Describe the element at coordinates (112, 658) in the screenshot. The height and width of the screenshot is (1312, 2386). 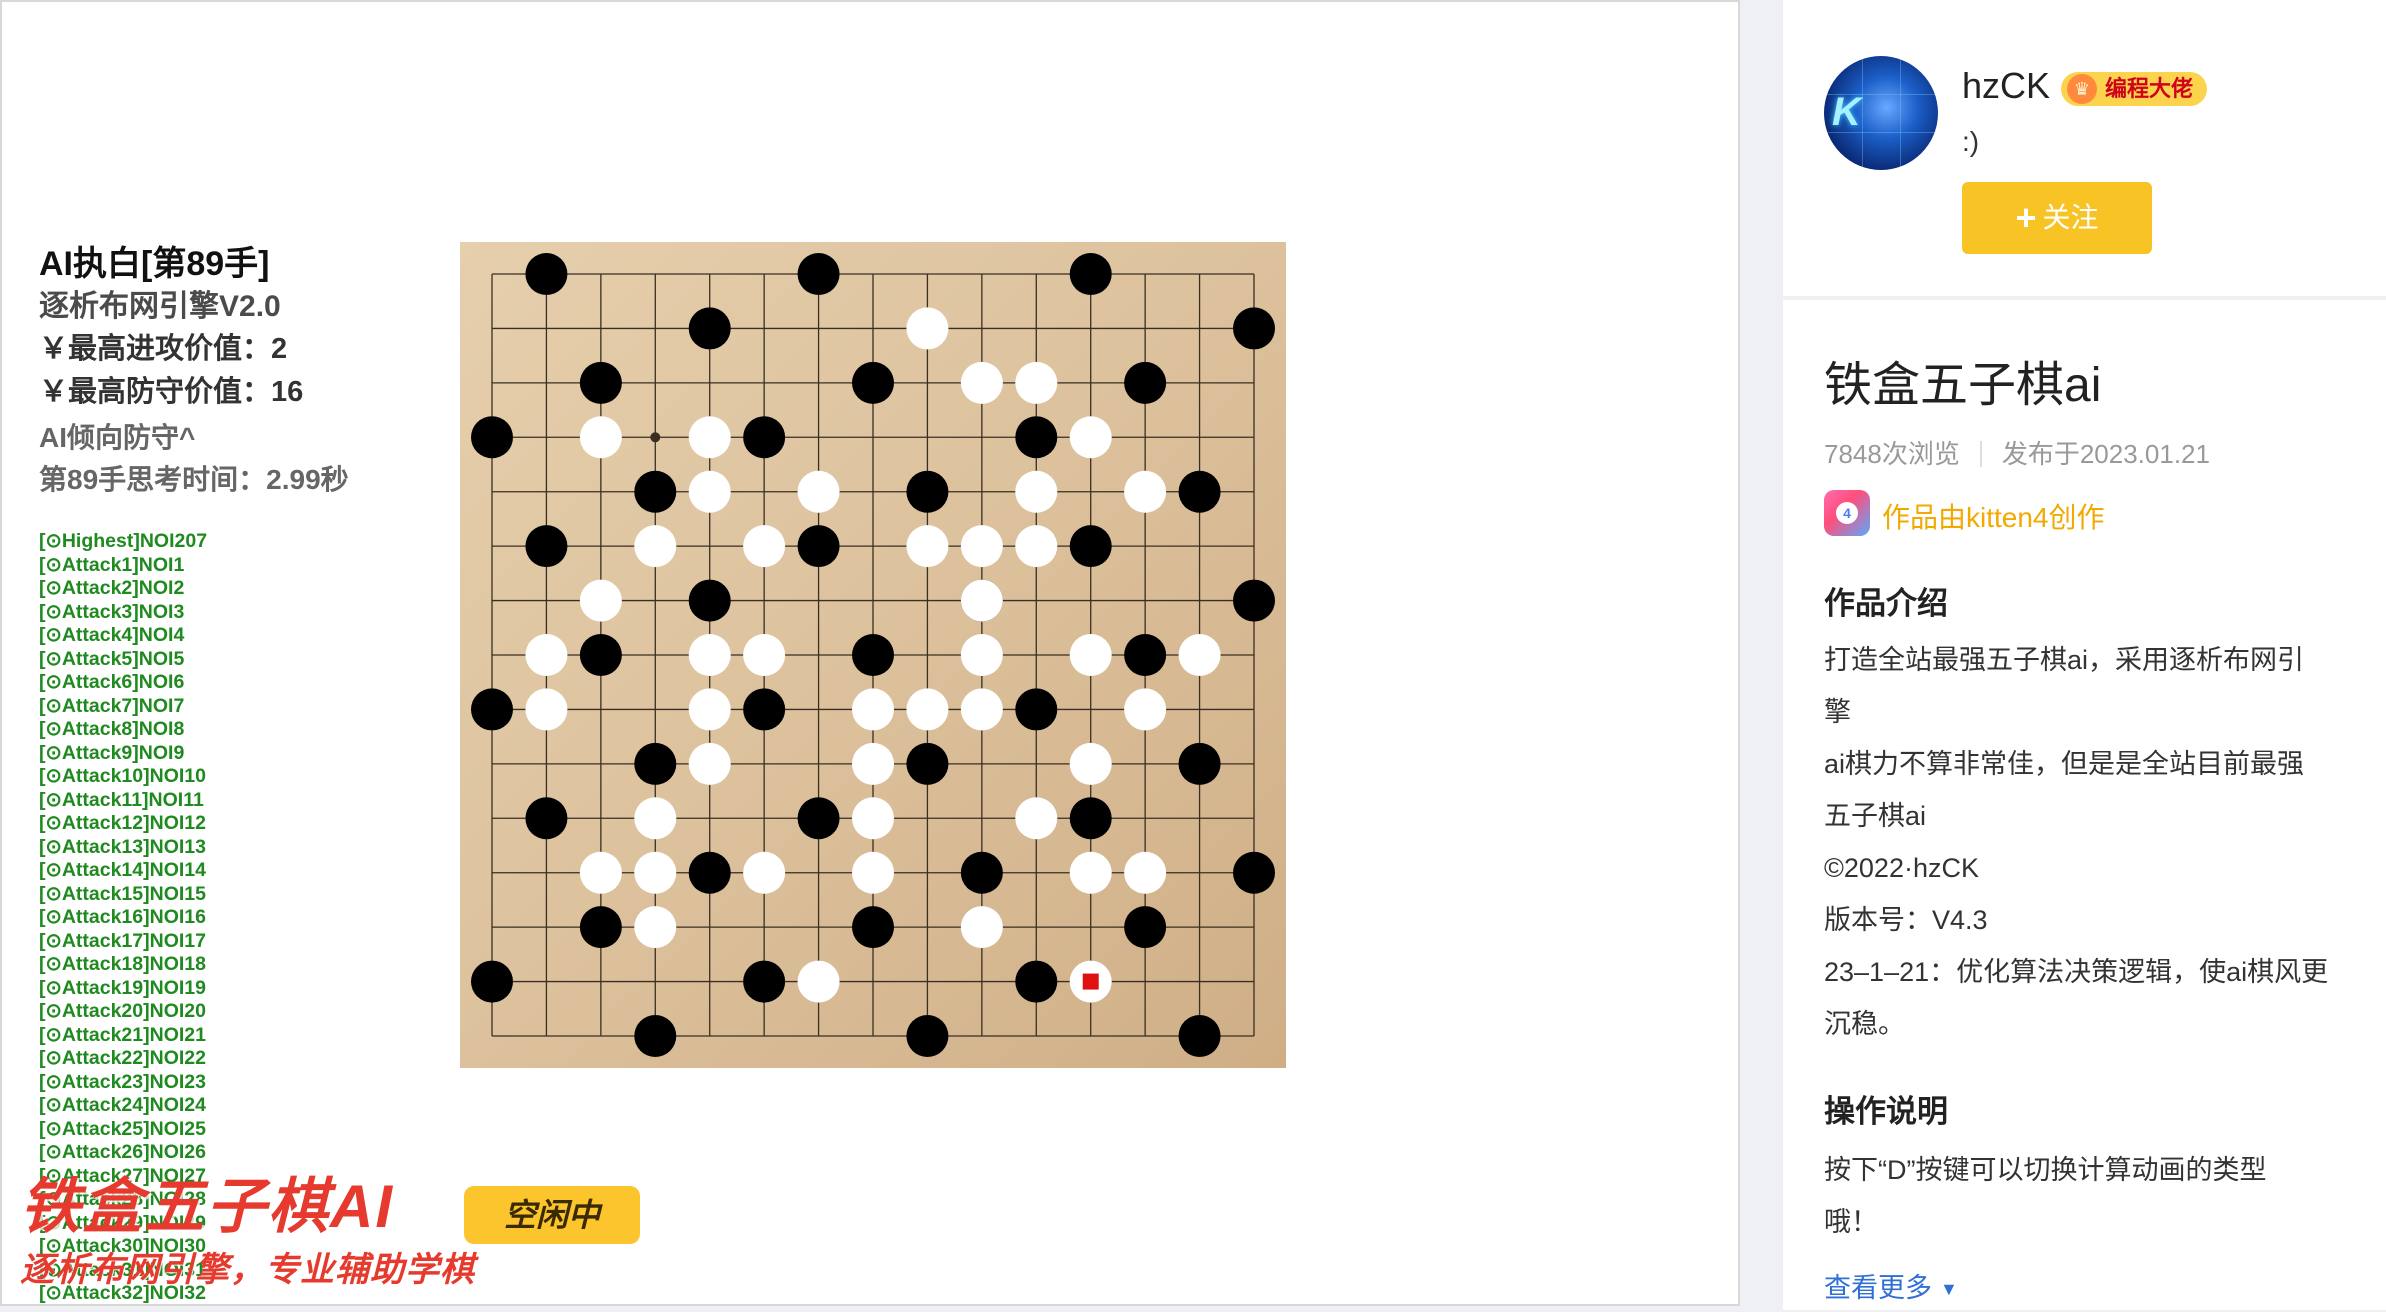
I see `attack-list-item: [⊙Attack5]NOI5` at that location.